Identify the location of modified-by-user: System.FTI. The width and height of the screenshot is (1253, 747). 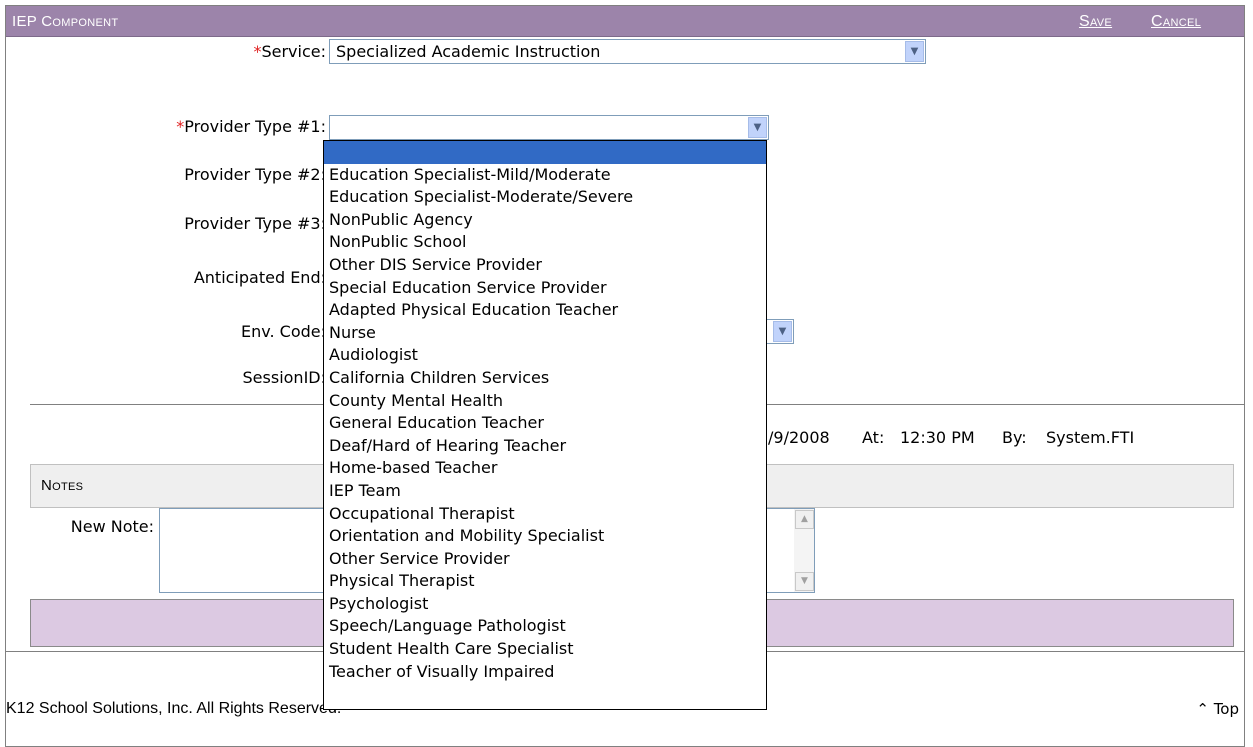
(1090, 437).